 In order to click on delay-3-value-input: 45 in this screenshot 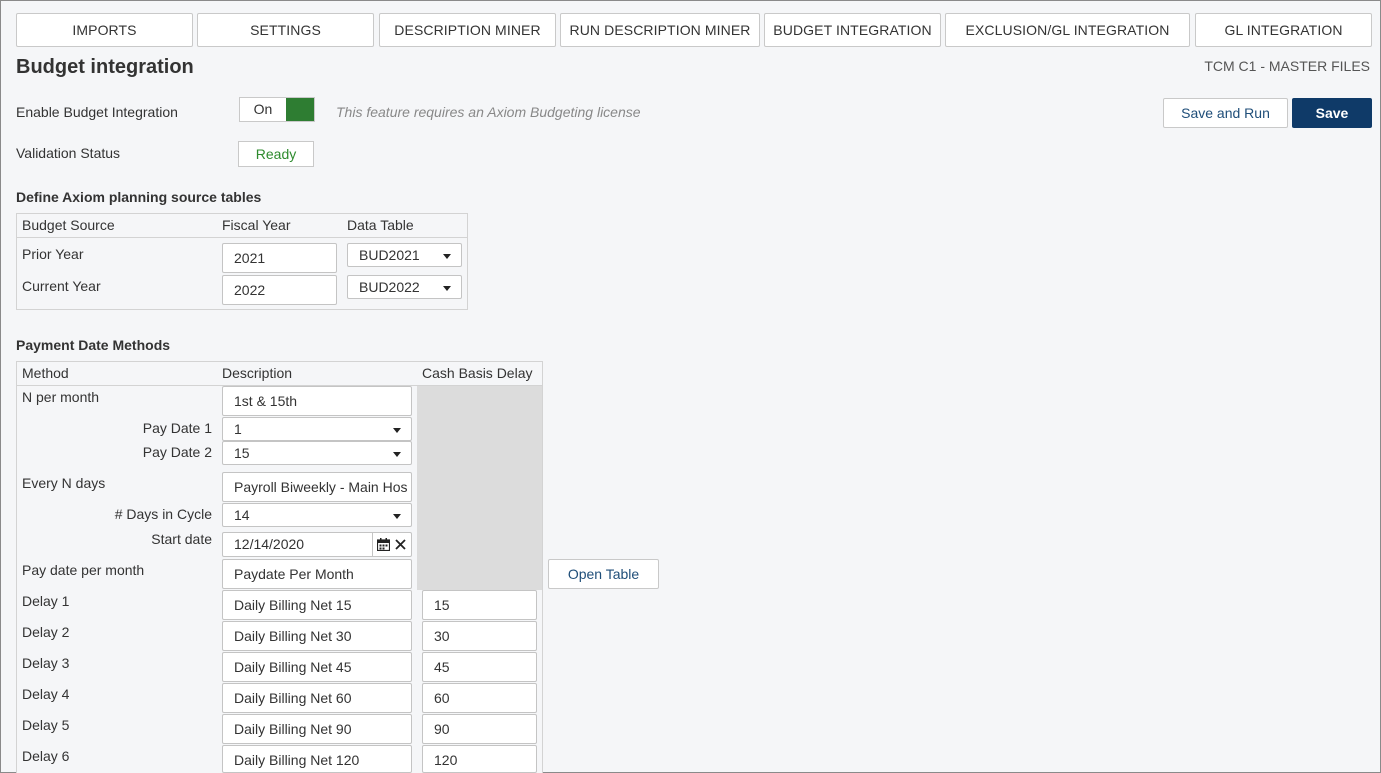, I will do `click(479, 667)`.